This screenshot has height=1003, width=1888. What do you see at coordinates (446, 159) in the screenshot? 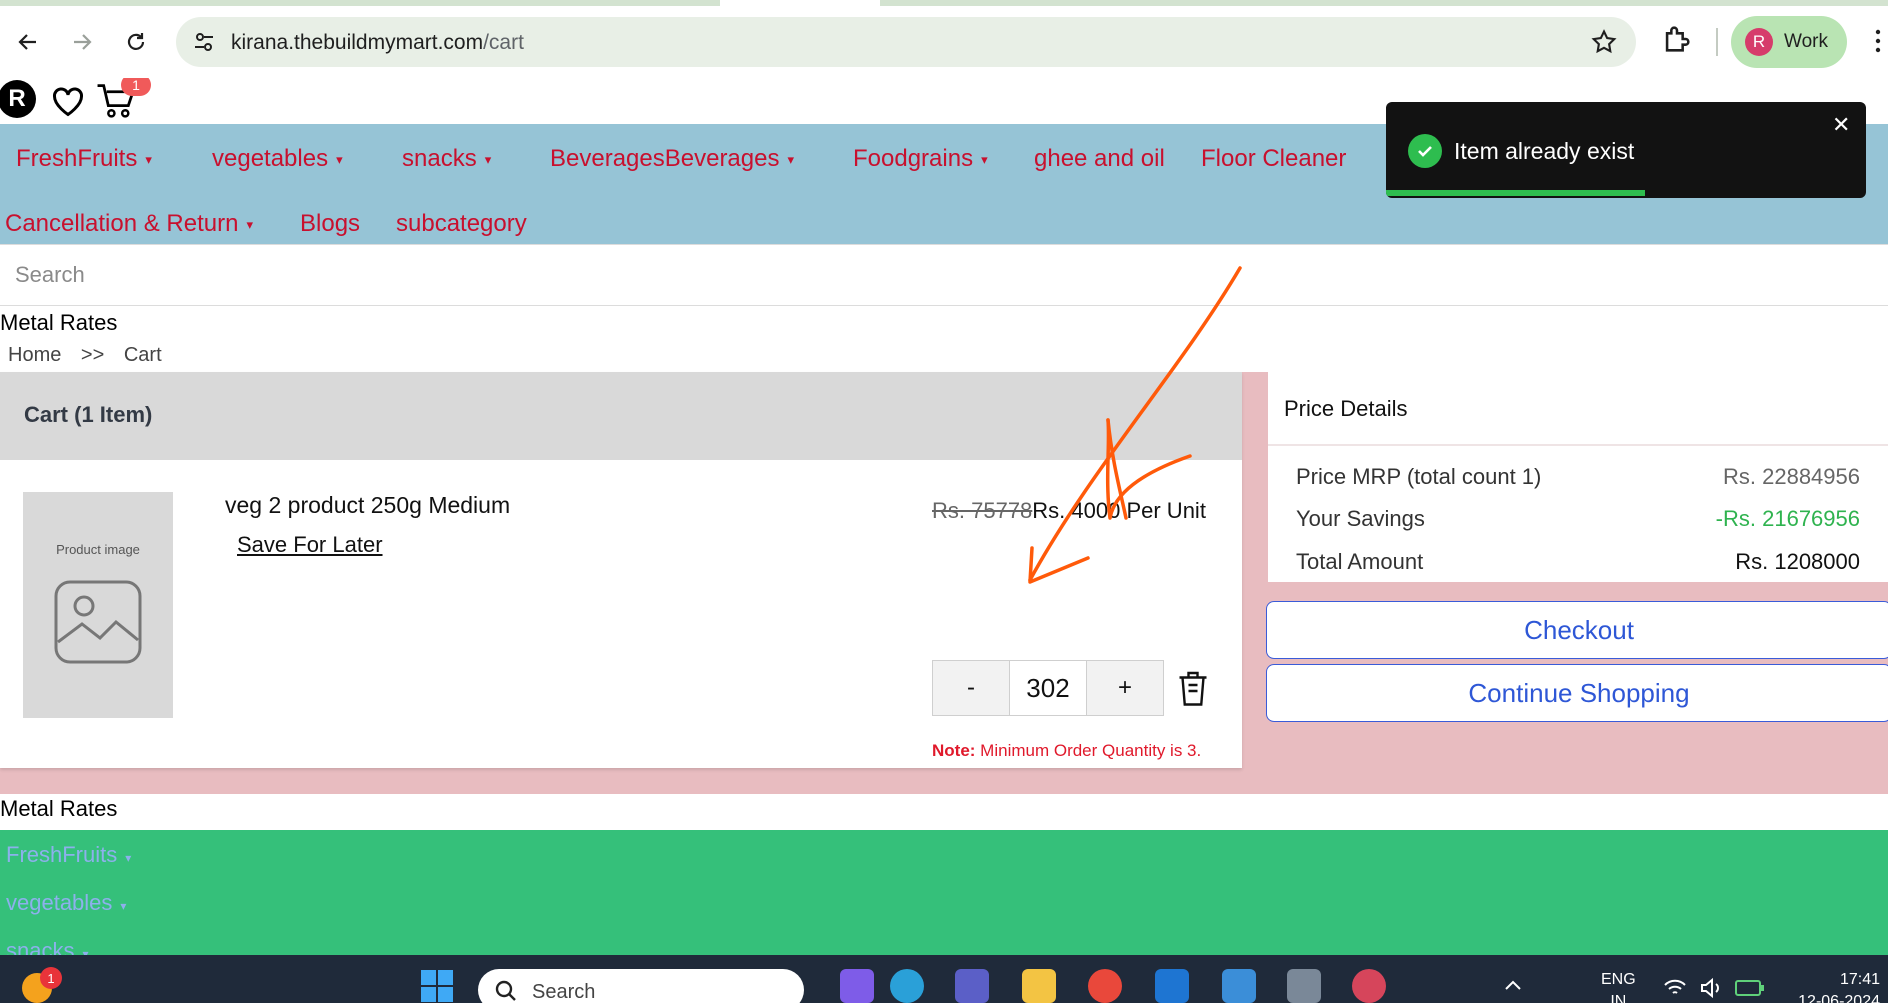
I see `nav-item-snacks: snacks ▾` at bounding box center [446, 159].